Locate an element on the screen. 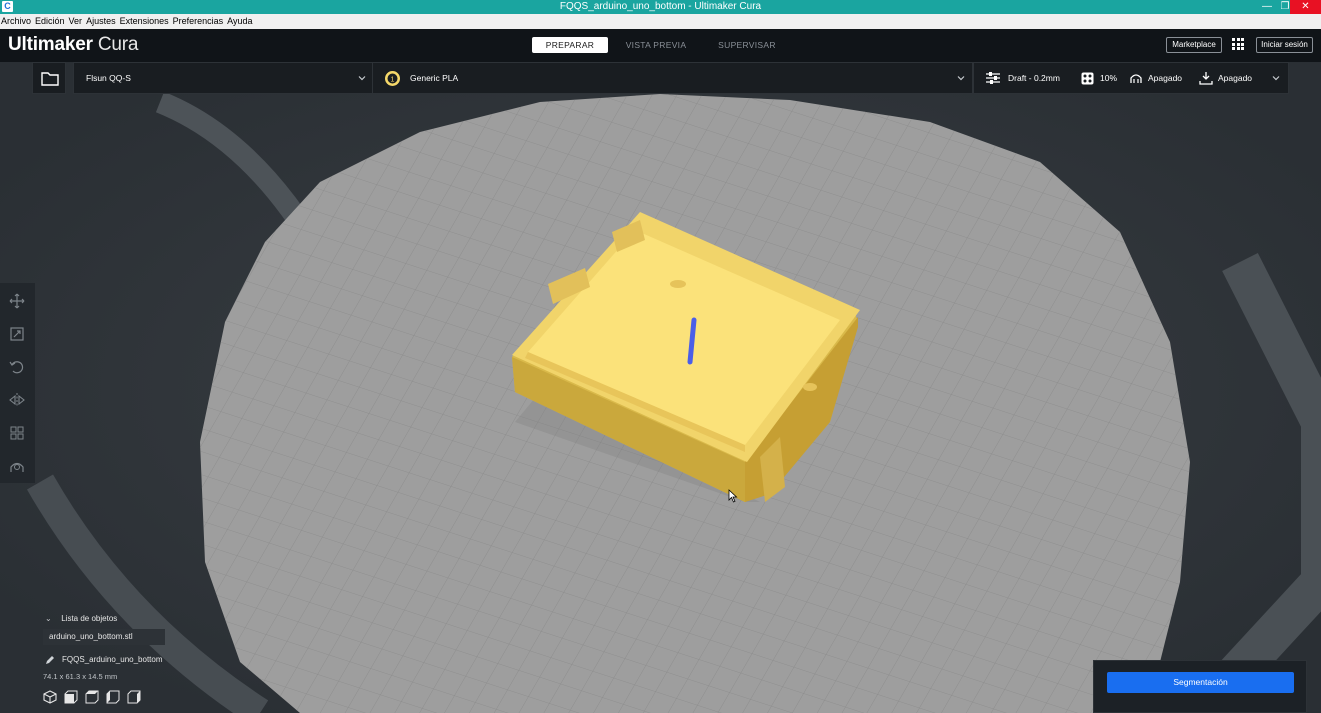  printer-name: Flsun QQ-S is located at coordinates (108, 78).